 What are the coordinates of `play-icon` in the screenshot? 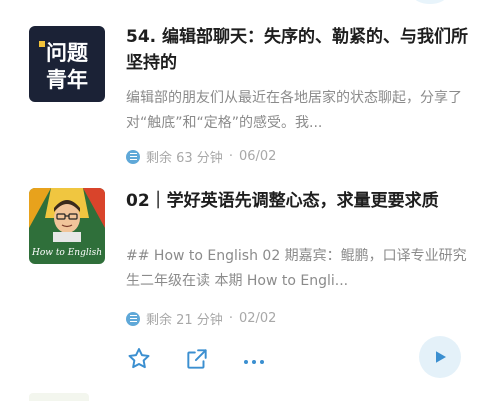 It's located at (441, 357).